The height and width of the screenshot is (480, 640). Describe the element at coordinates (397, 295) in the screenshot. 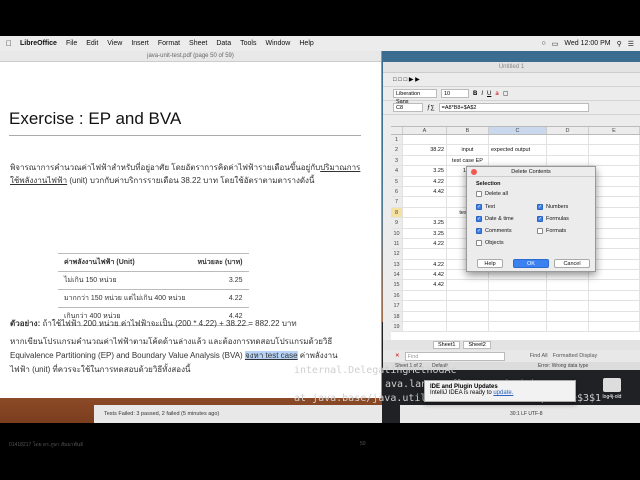

I see `row-number: 16` at that location.